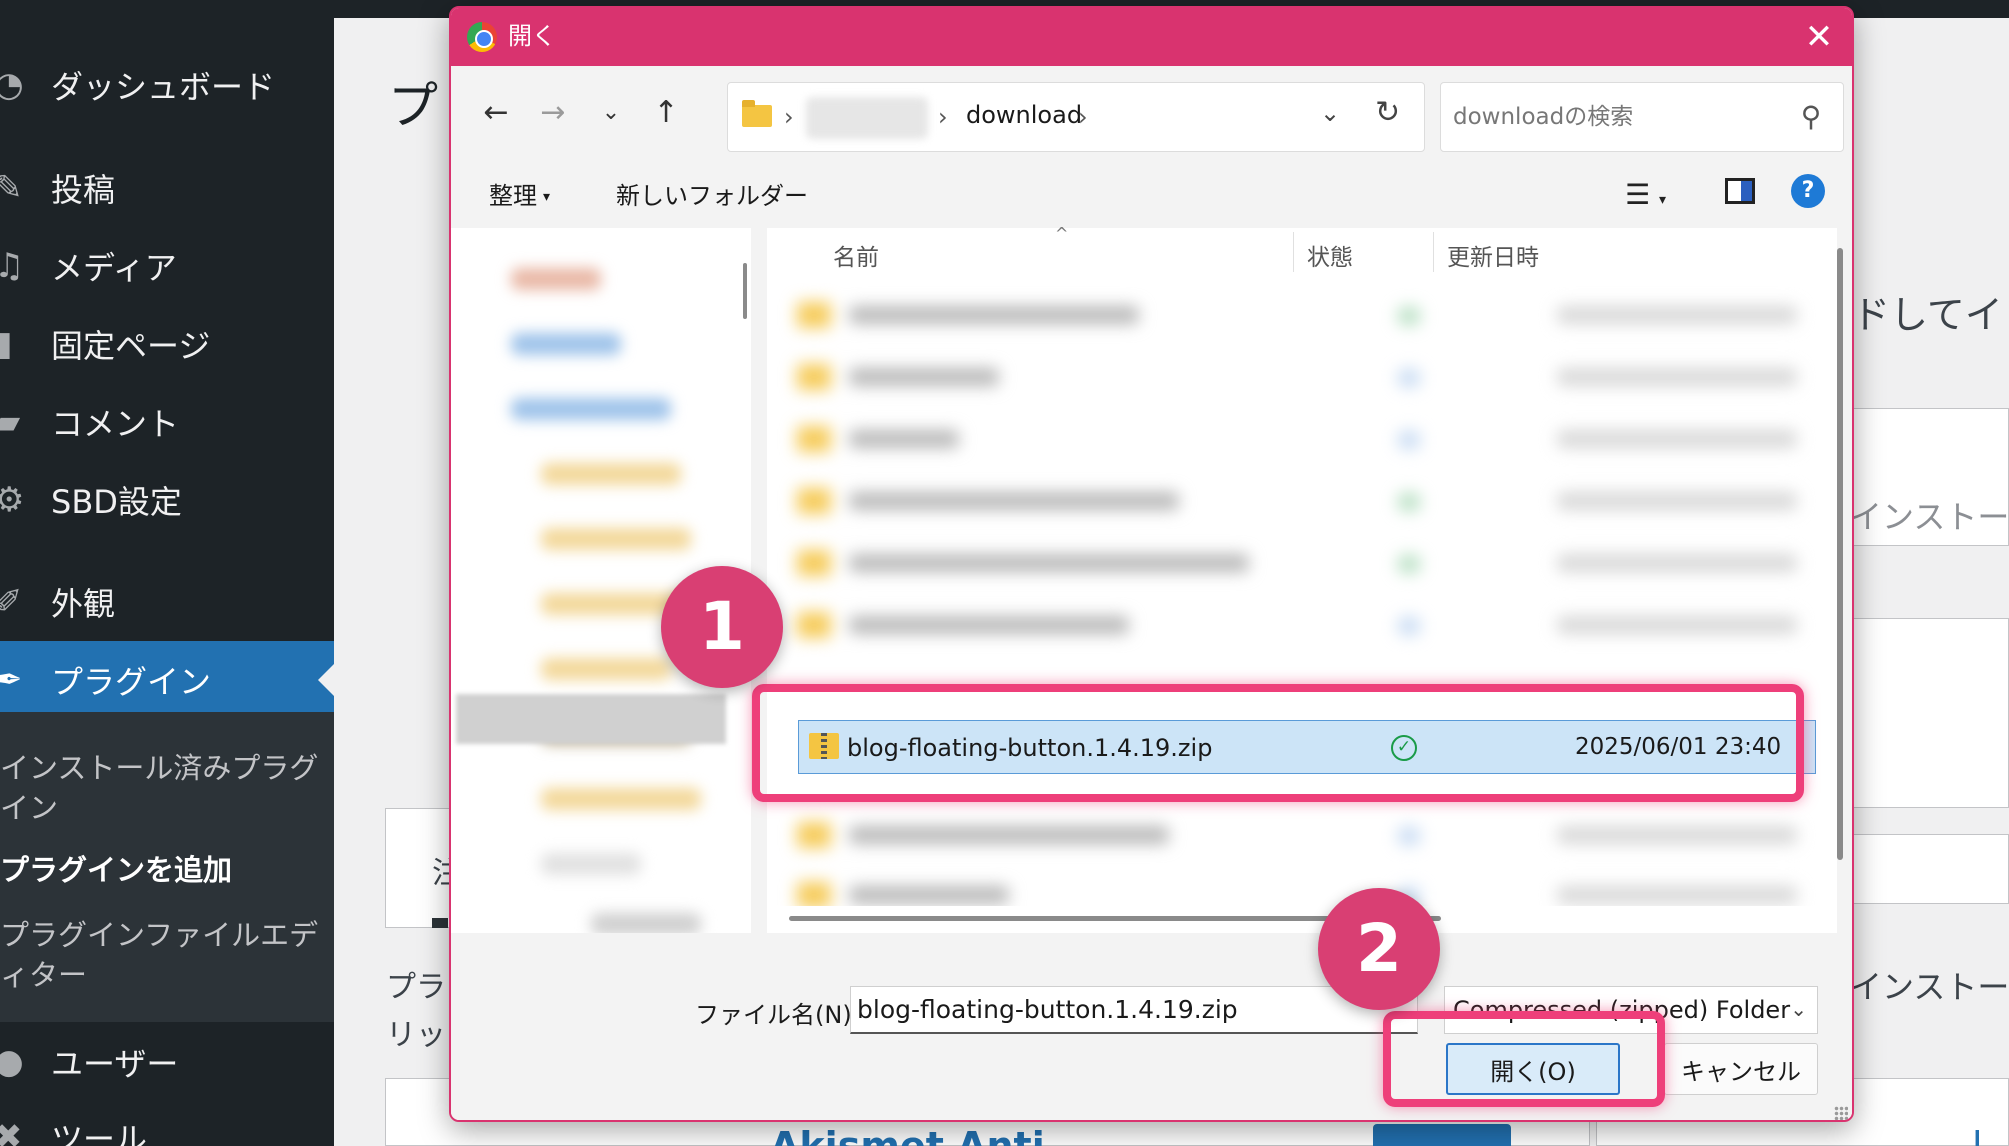 Image resolution: width=2009 pixels, height=1146 pixels. What do you see at coordinates (165, 955) in the screenshot?
I see `submenu-plugin-file-editor: プラグインファイルエディター` at bounding box center [165, 955].